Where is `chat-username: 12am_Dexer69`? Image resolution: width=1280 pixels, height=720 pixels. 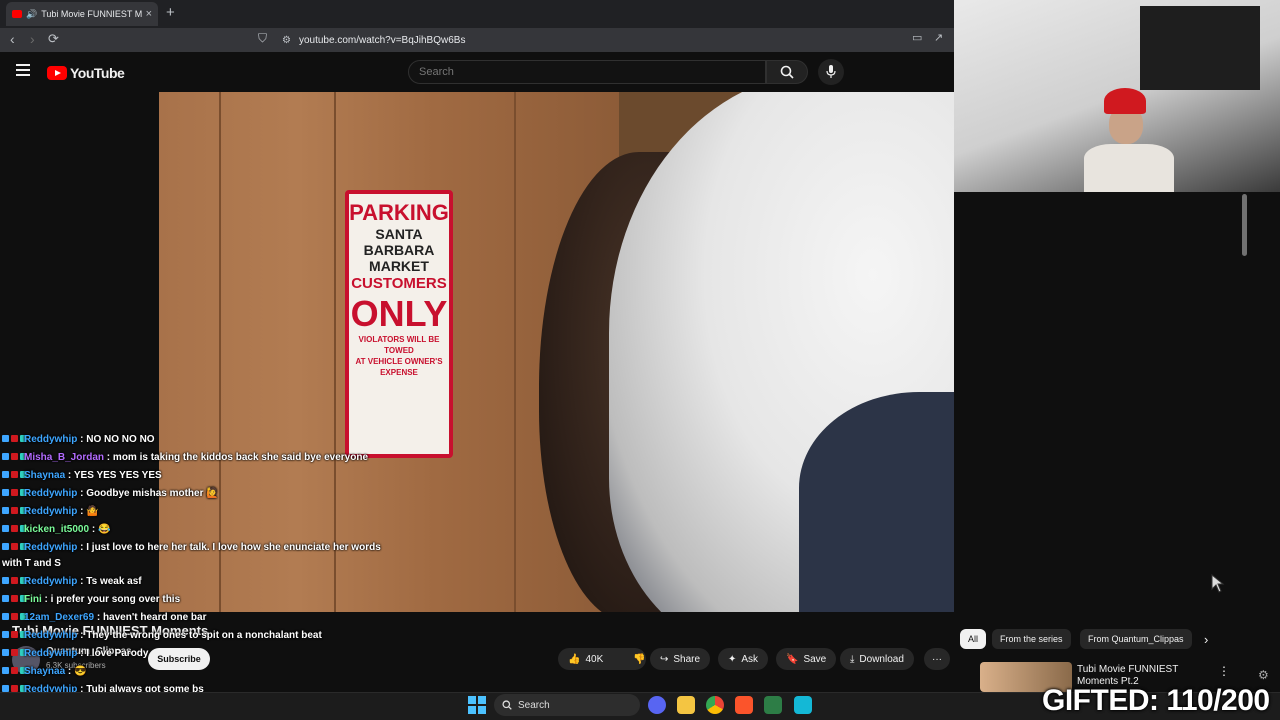 chat-username: 12am_Dexer69 is located at coordinates (59, 617).